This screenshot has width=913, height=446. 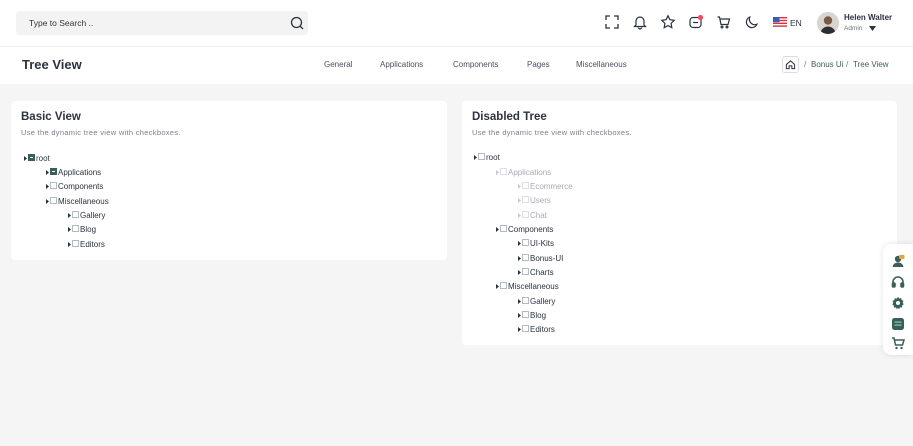 What do you see at coordinates (780, 22) in the screenshot?
I see `us-flag-icon` at bounding box center [780, 22].